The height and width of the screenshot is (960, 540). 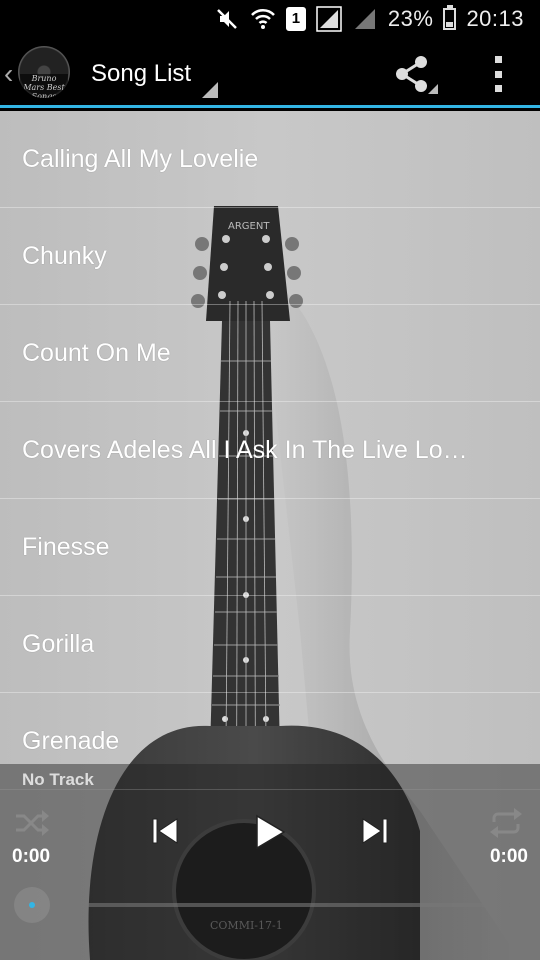 What do you see at coordinates (506, 823) in the screenshot?
I see `repeat-icon` at bounding box center [506, 823].